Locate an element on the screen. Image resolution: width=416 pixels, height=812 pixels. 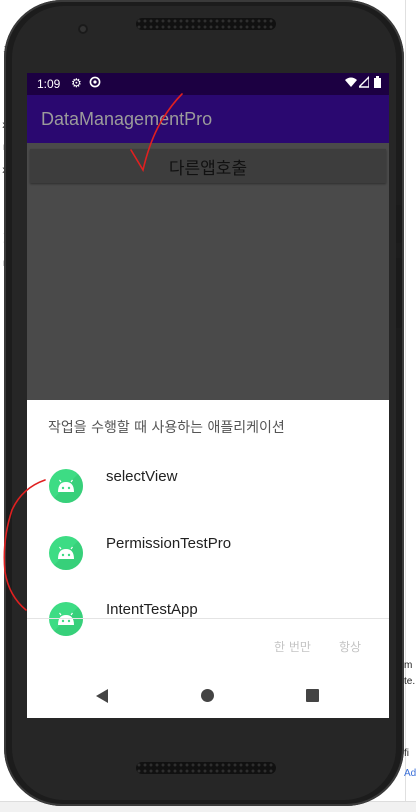
call-other-app-label: 다른앱호출 is located at coordinates (208, 168).